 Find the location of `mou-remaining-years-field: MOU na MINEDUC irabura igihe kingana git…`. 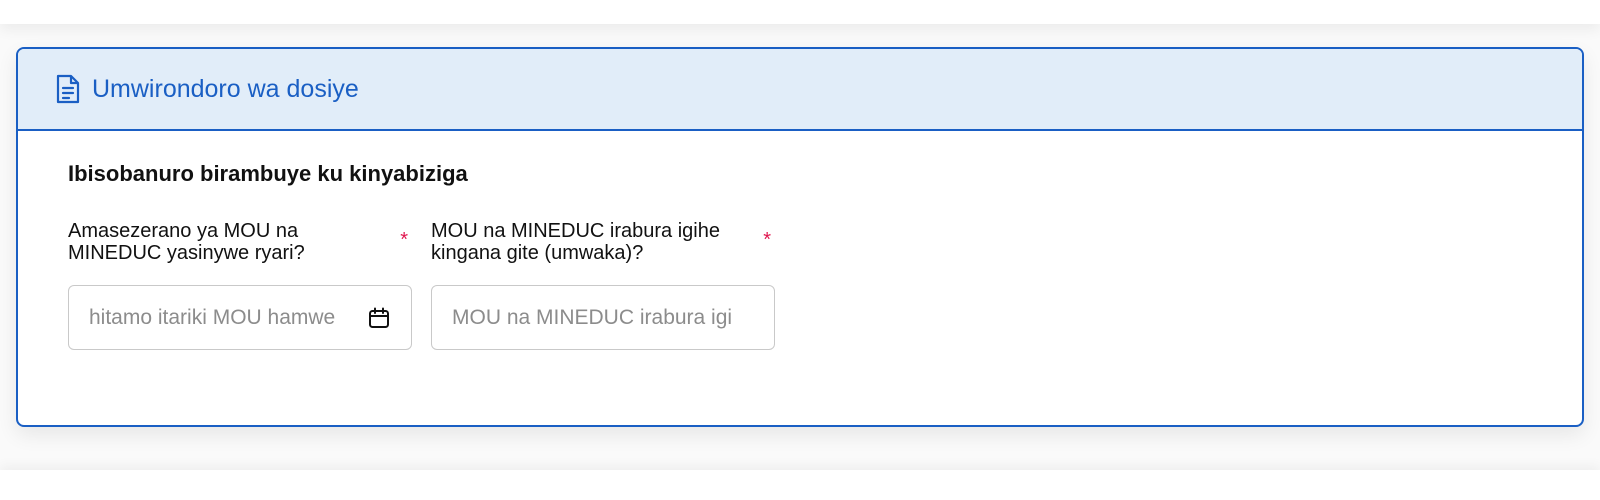

mou-remaining-years-field: MOU na MINEDUC irabura igihe kingana git… is located at coordinates (603, 285).